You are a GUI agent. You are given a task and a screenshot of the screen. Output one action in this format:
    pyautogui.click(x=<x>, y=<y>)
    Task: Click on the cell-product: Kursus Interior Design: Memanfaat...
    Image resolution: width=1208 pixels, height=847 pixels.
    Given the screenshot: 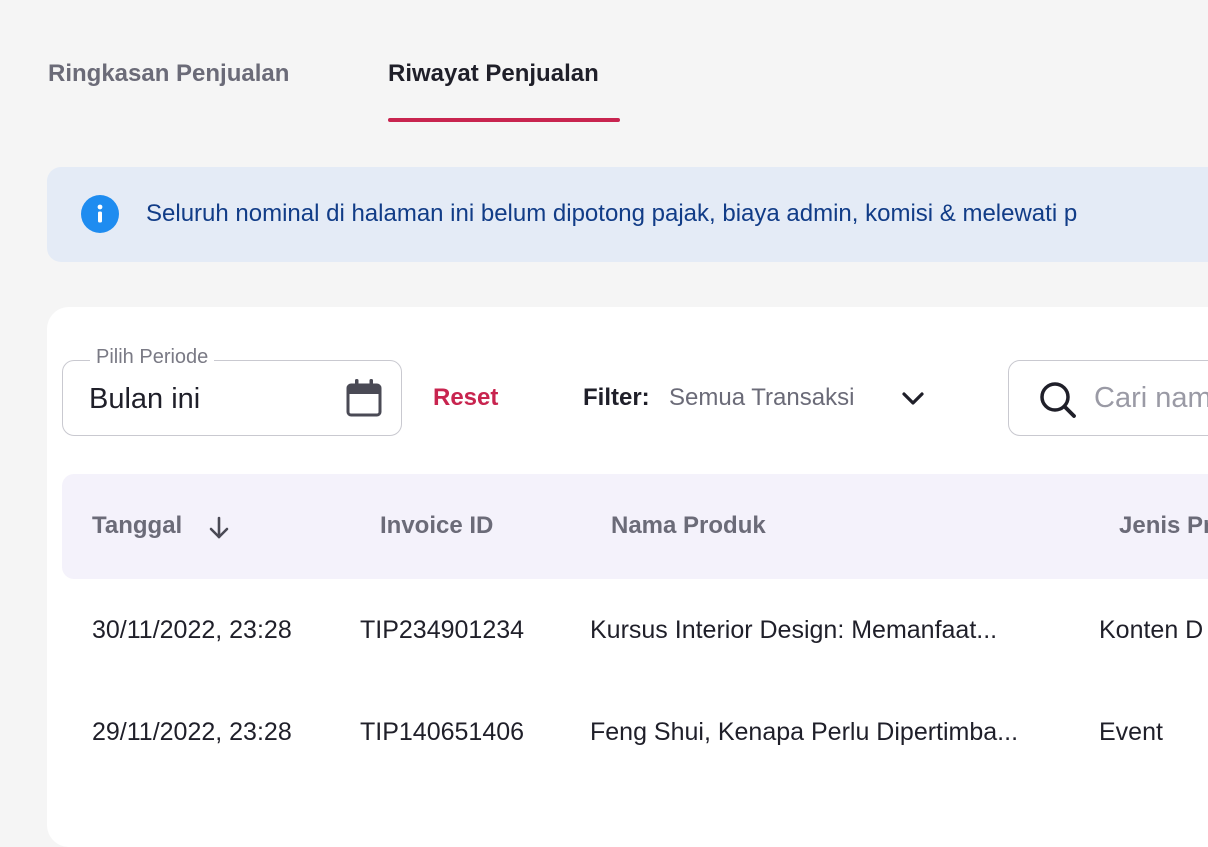 What is the action you would take?
    pyautogui.click(x=794, y=630)
    